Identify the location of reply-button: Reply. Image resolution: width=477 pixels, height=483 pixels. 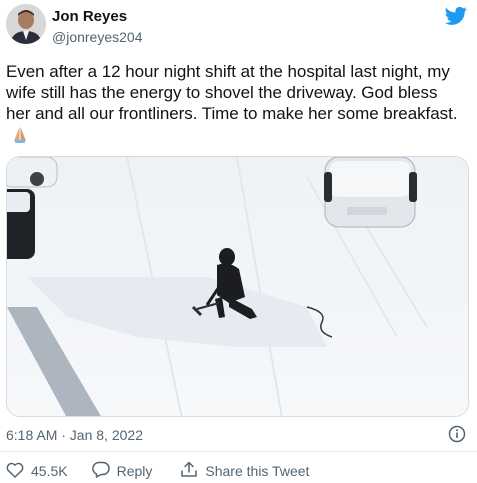
(122, 471).